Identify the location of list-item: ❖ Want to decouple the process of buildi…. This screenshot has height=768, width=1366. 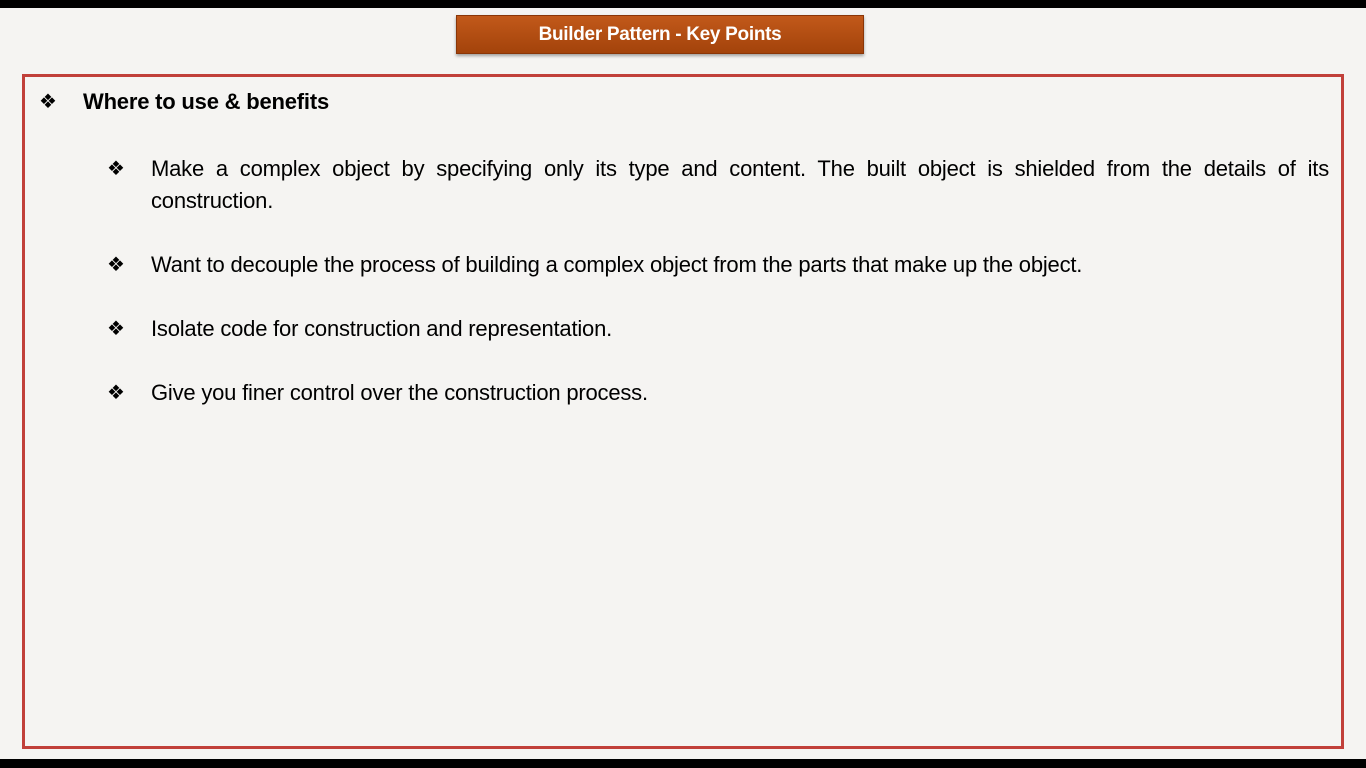
(718, 265).